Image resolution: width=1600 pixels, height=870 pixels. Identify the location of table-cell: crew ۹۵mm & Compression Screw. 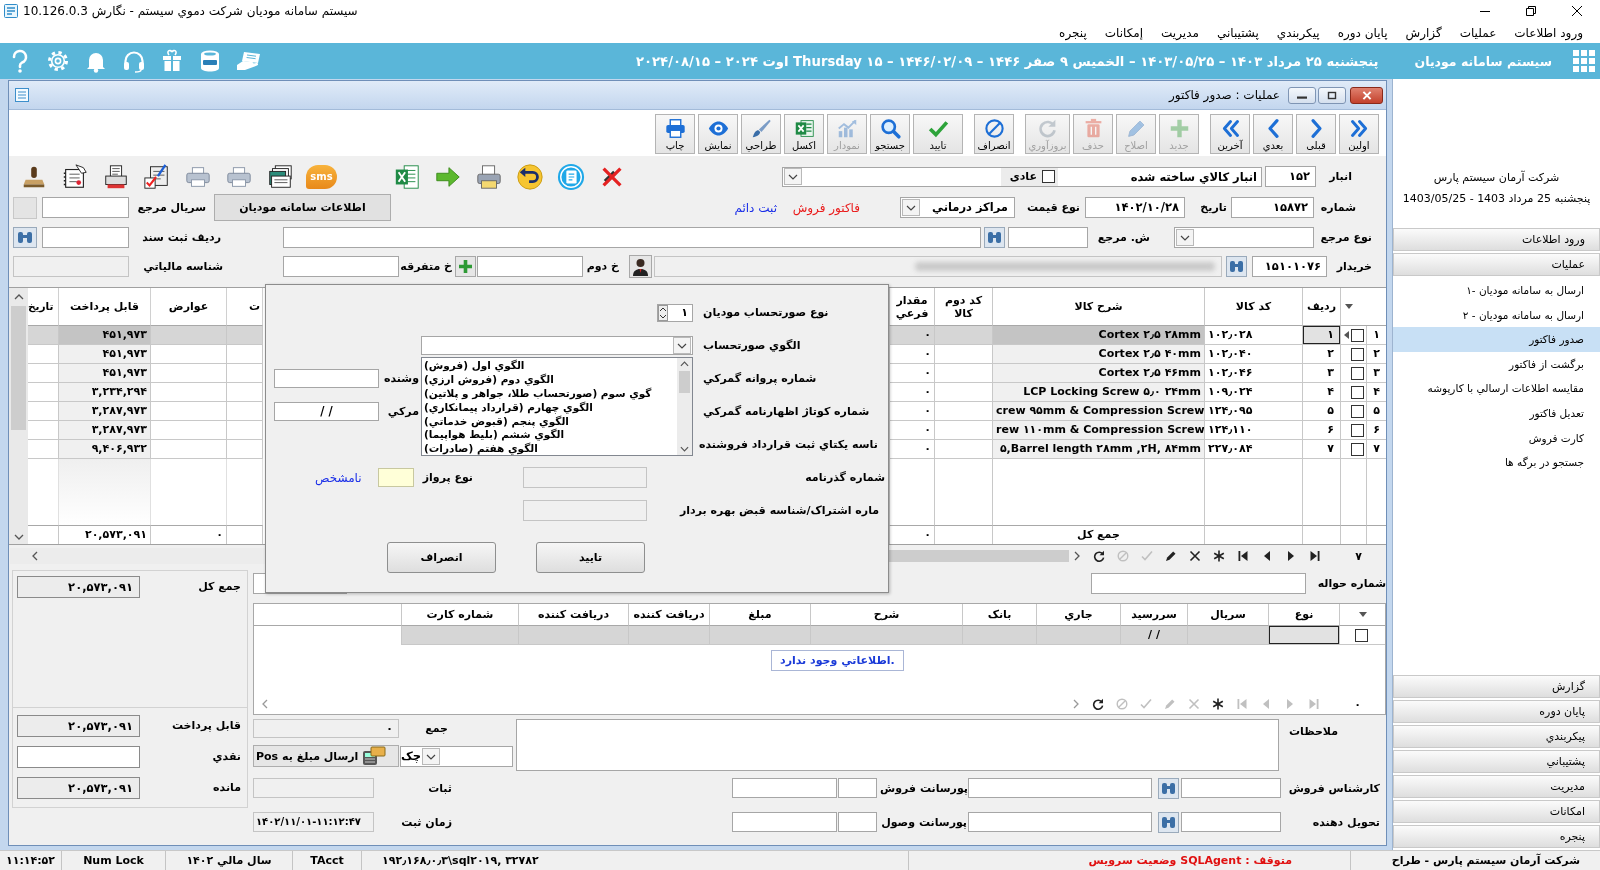
(1098, 411).